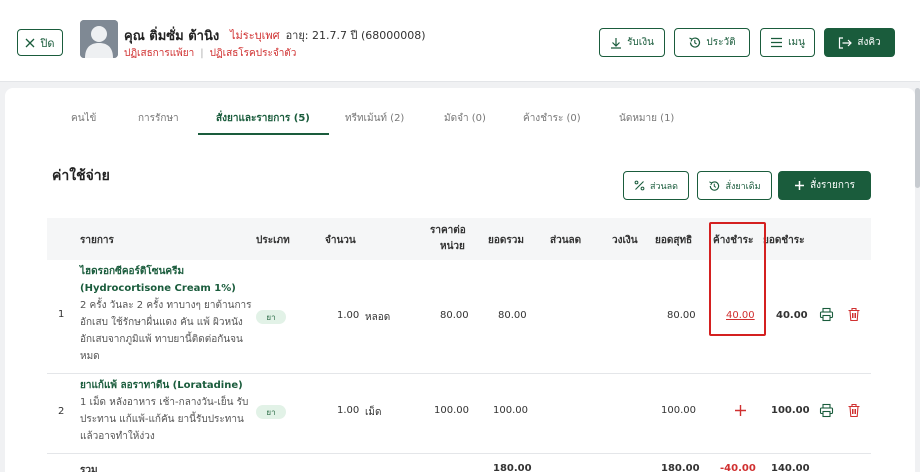  Describe the element at coordinates (506, 240) in the screenshot. I see `col-total: ยอดรวม` at that location.